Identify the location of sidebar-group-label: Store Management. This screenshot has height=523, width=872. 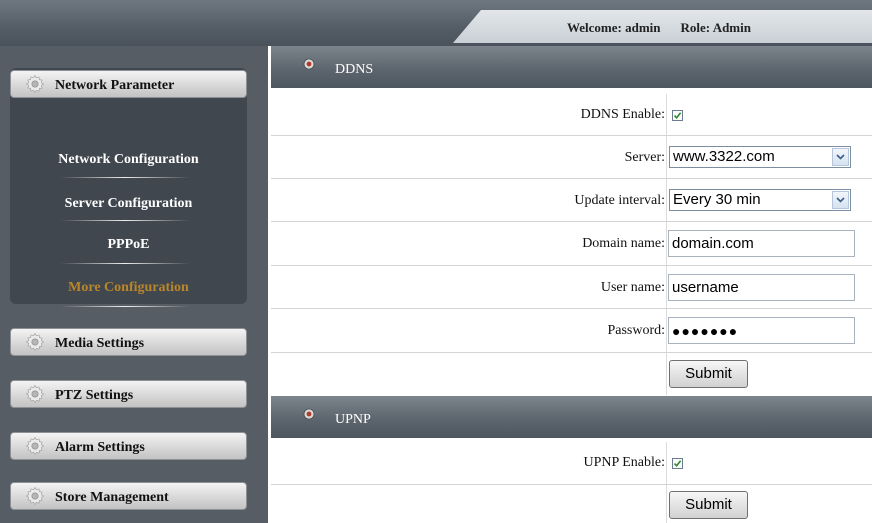
(112, 497).